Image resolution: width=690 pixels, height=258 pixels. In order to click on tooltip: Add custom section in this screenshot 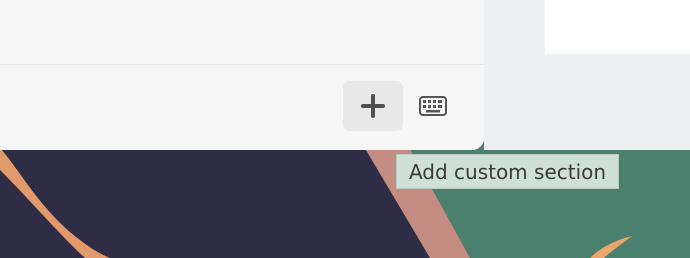, I will do `click(507, 171)`.